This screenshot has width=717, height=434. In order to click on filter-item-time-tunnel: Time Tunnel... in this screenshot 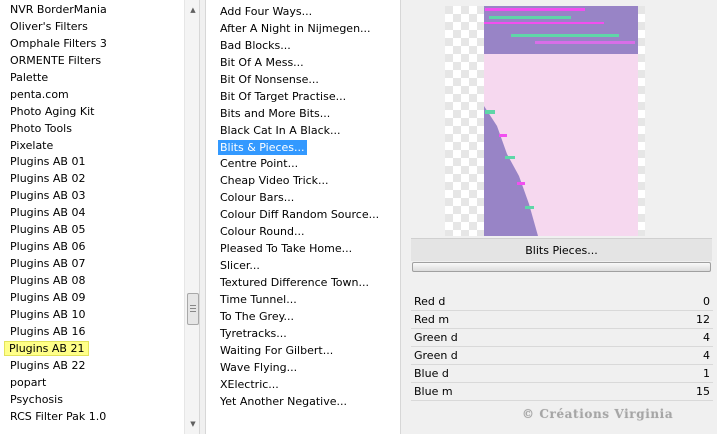, I will do `click(303, 300)`.